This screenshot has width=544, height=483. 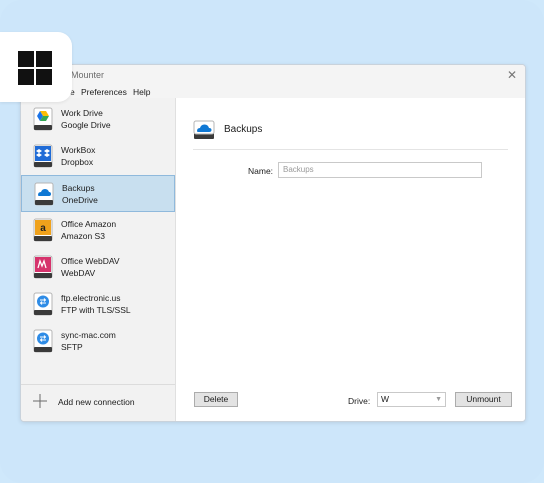 I want to click on menu-preferences: Preferences, so click(x=104, y=92).